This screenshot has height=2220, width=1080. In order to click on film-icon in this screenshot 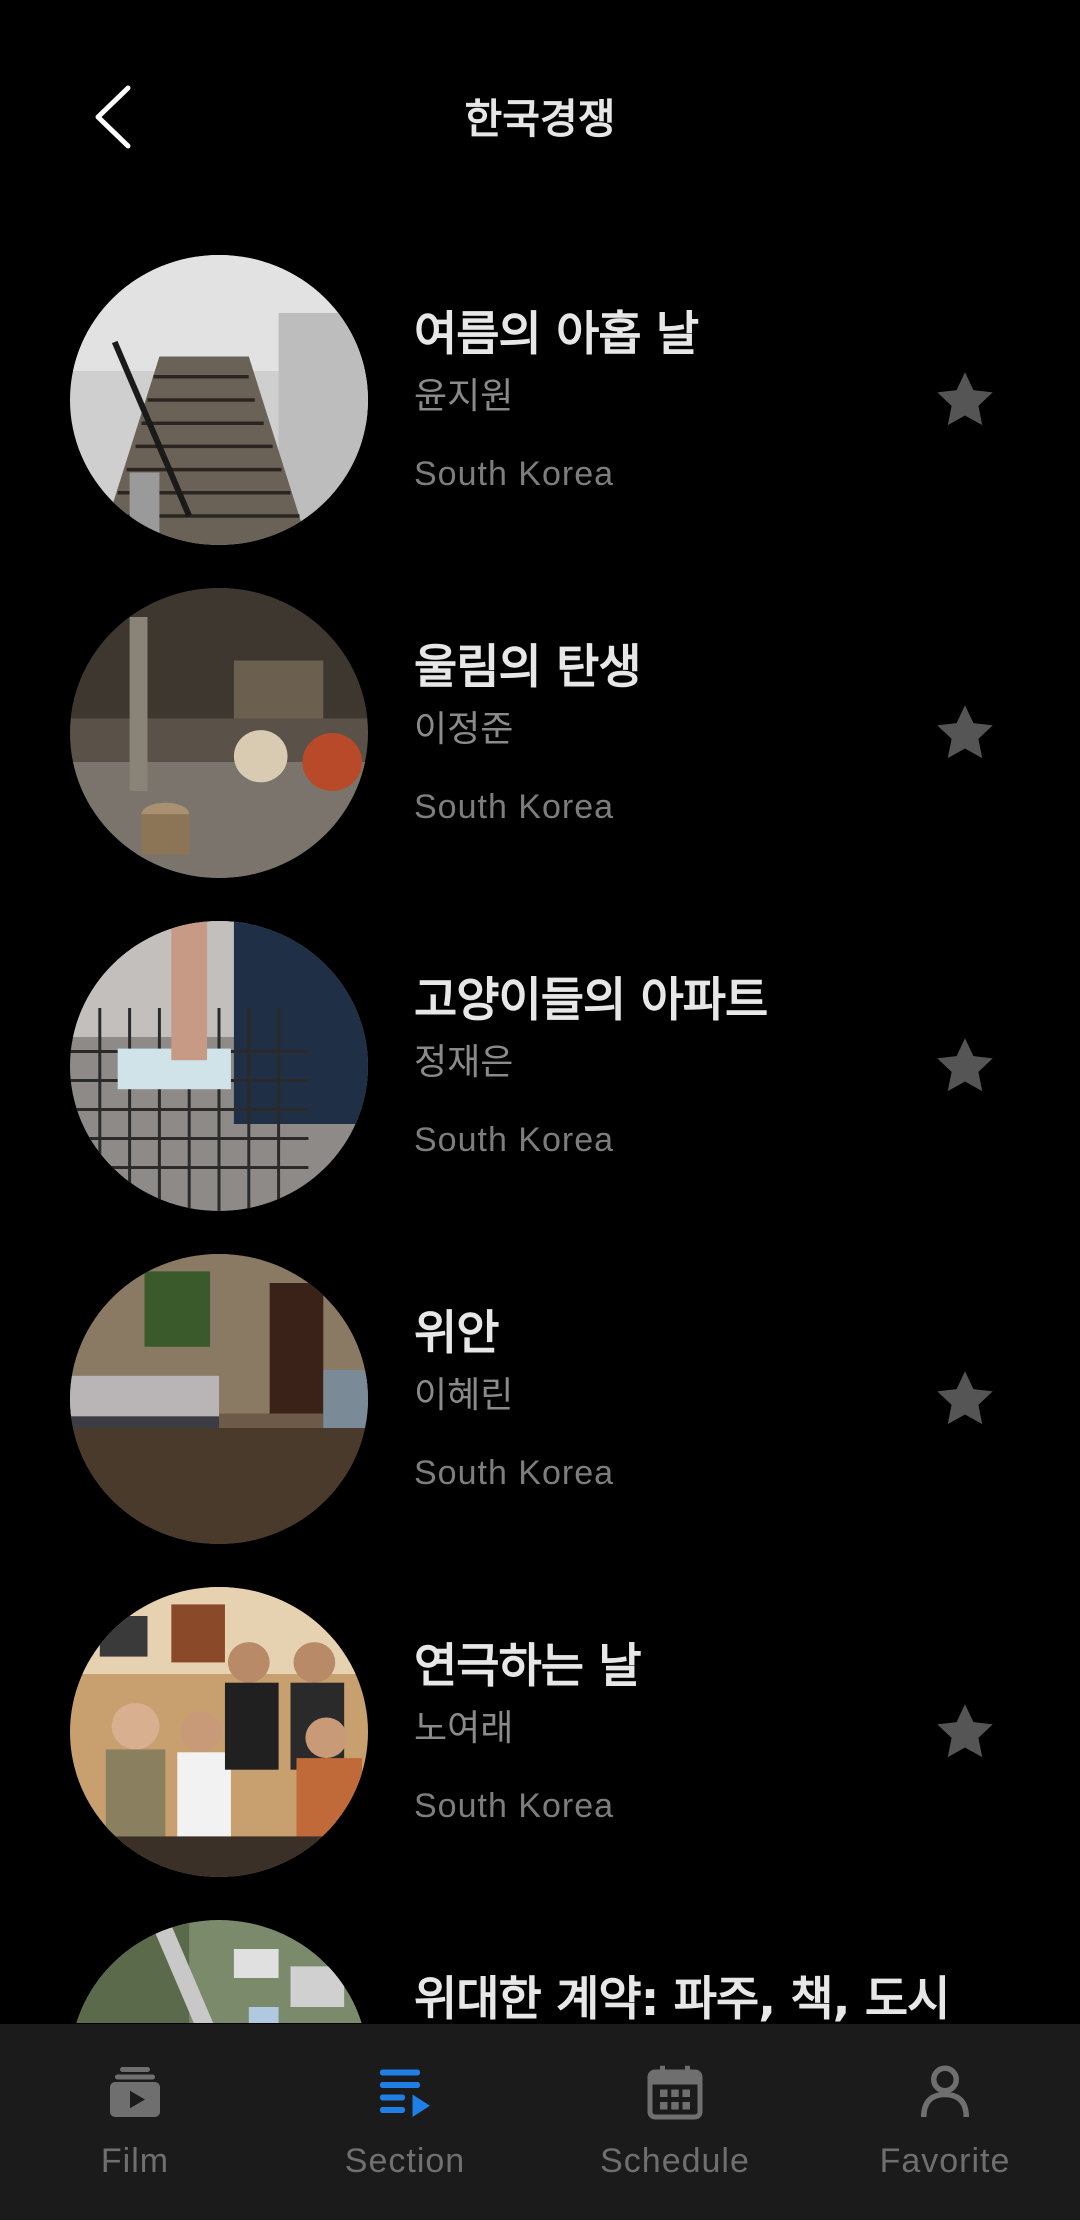, I will do `click(135, 2092)`.